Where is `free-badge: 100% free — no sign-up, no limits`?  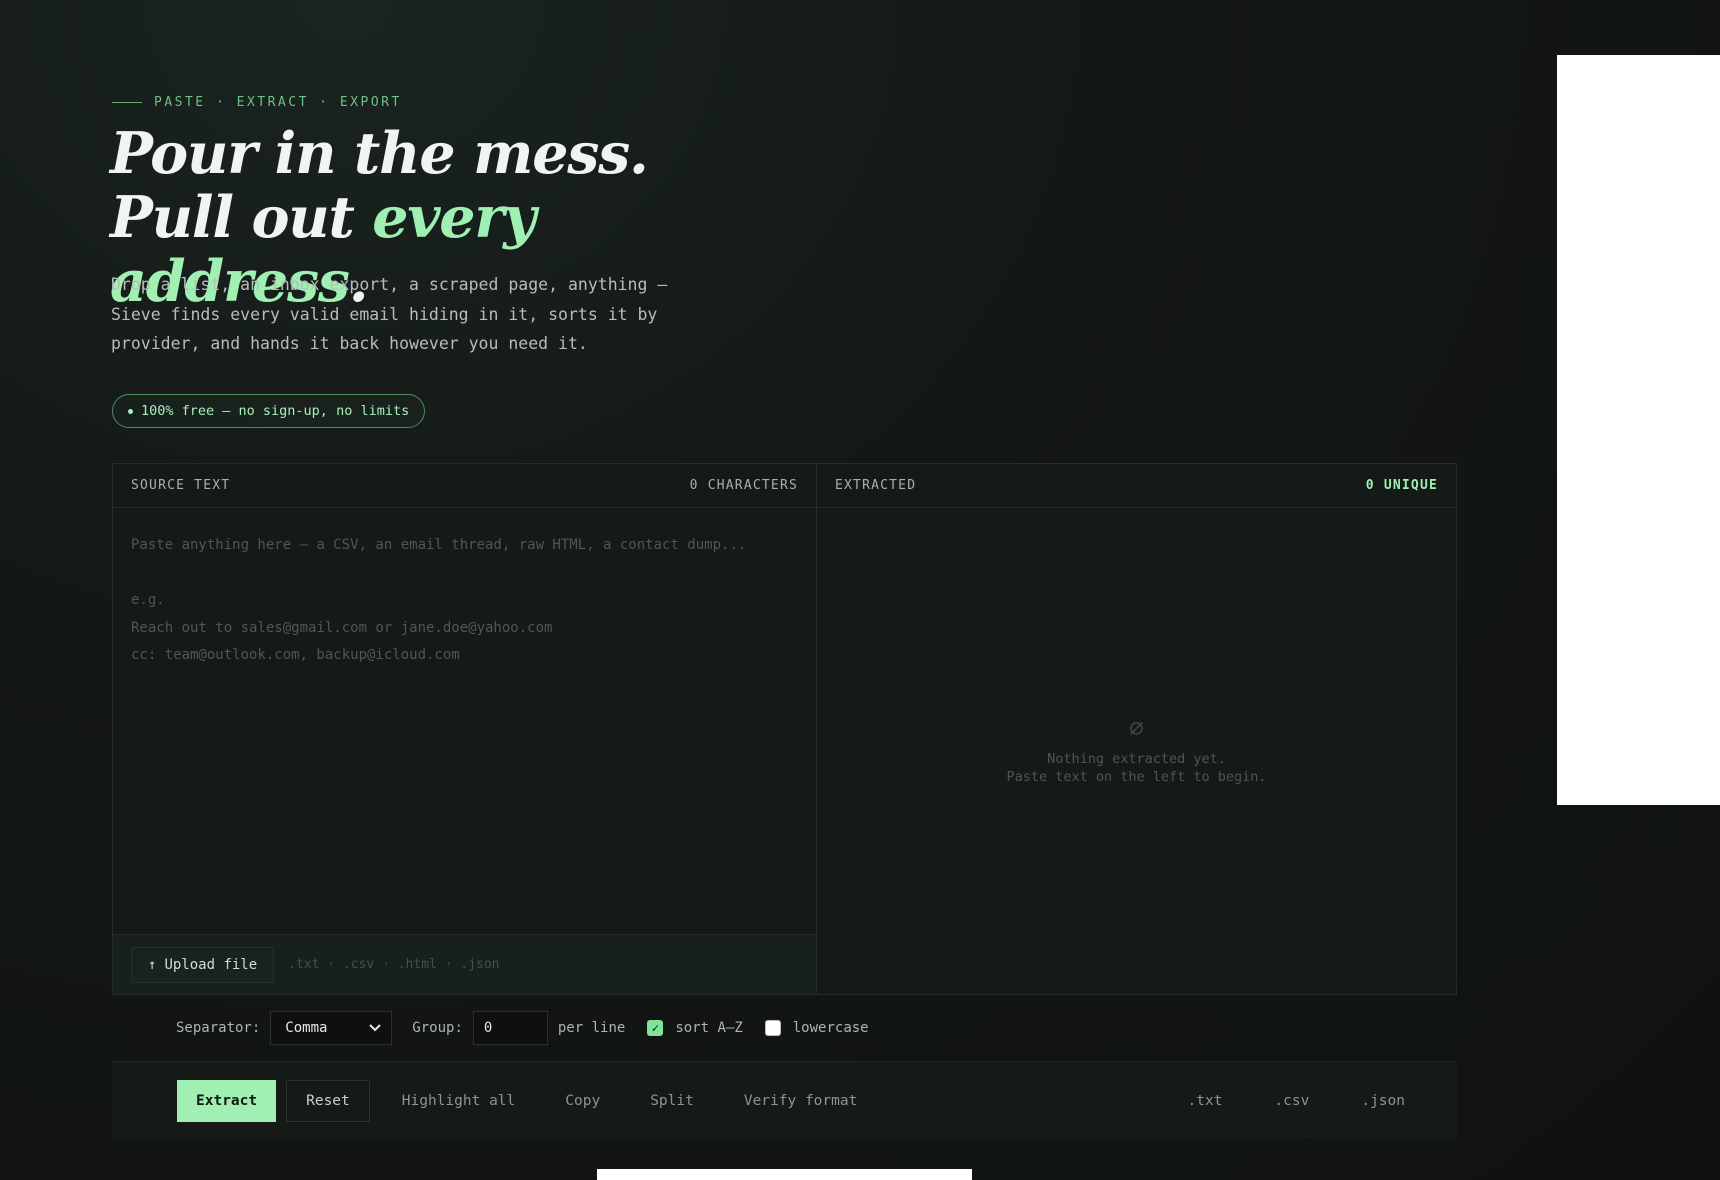 free-badge: 100% free — no sign-up, no limits is located at coordinates (269, 411).